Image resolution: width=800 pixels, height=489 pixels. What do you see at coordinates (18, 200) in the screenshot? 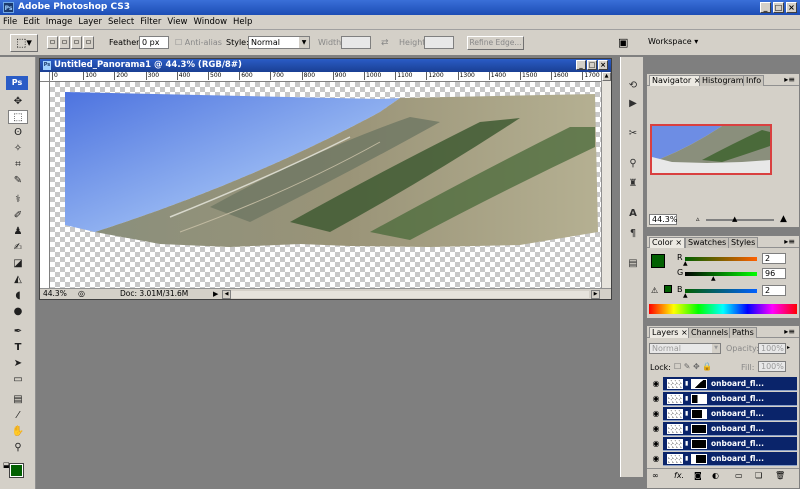
I see `healing-brush-tool-icon: ⚕` at bounding box center [18, 200].